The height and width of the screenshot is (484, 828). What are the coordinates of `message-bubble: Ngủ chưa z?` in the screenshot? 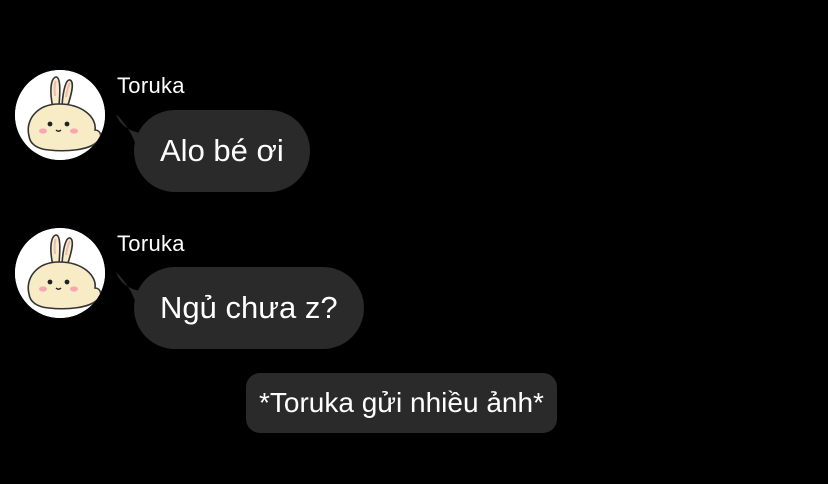 It's located at (249, 308).